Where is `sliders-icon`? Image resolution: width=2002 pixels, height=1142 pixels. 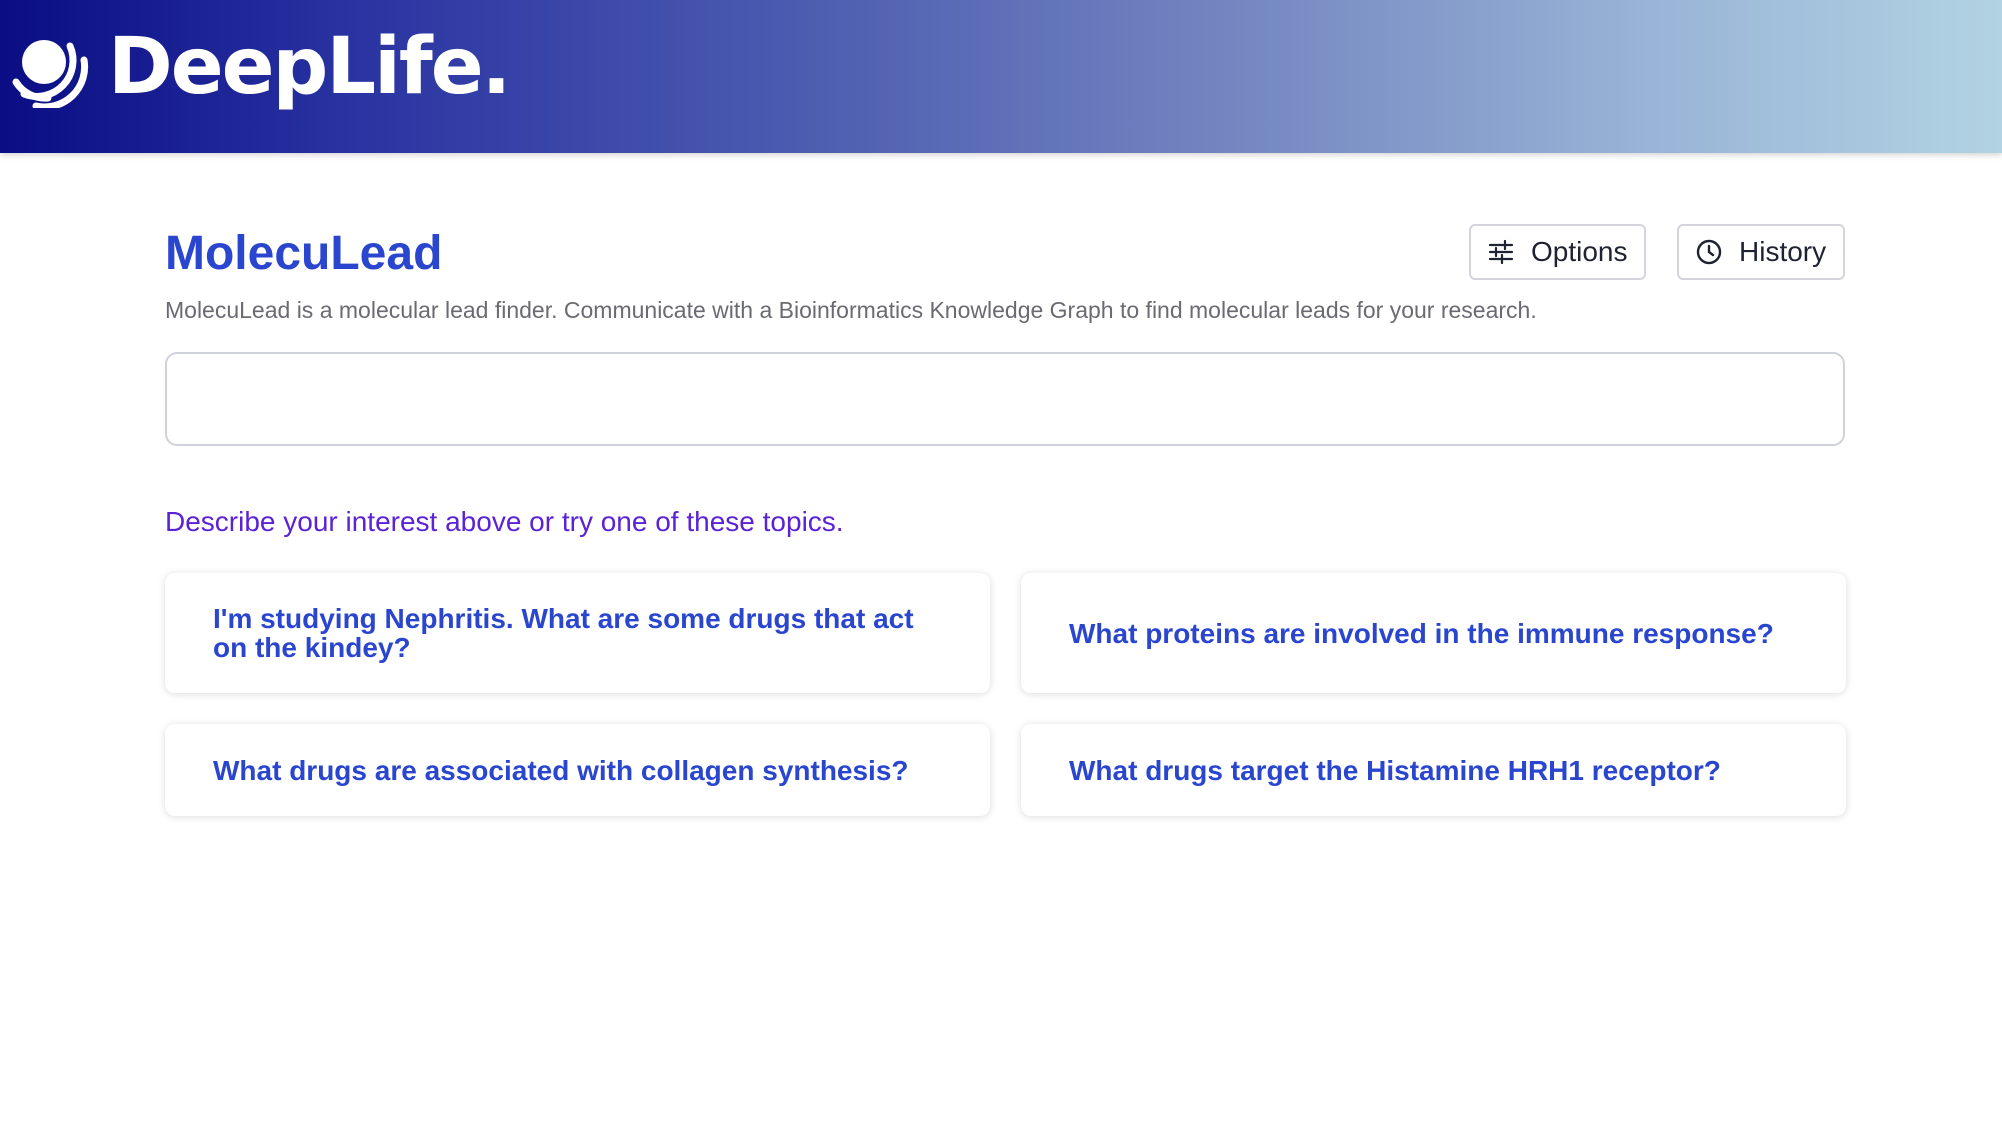 sliders-icon is located at coordinates (1501, 252).